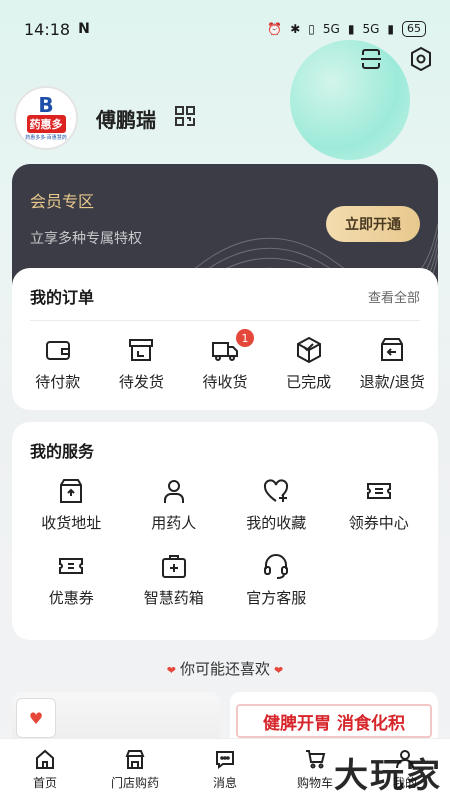  Describe the element at coordinates (316, 759) in the screenshot. I see `cart-icon` at that location.